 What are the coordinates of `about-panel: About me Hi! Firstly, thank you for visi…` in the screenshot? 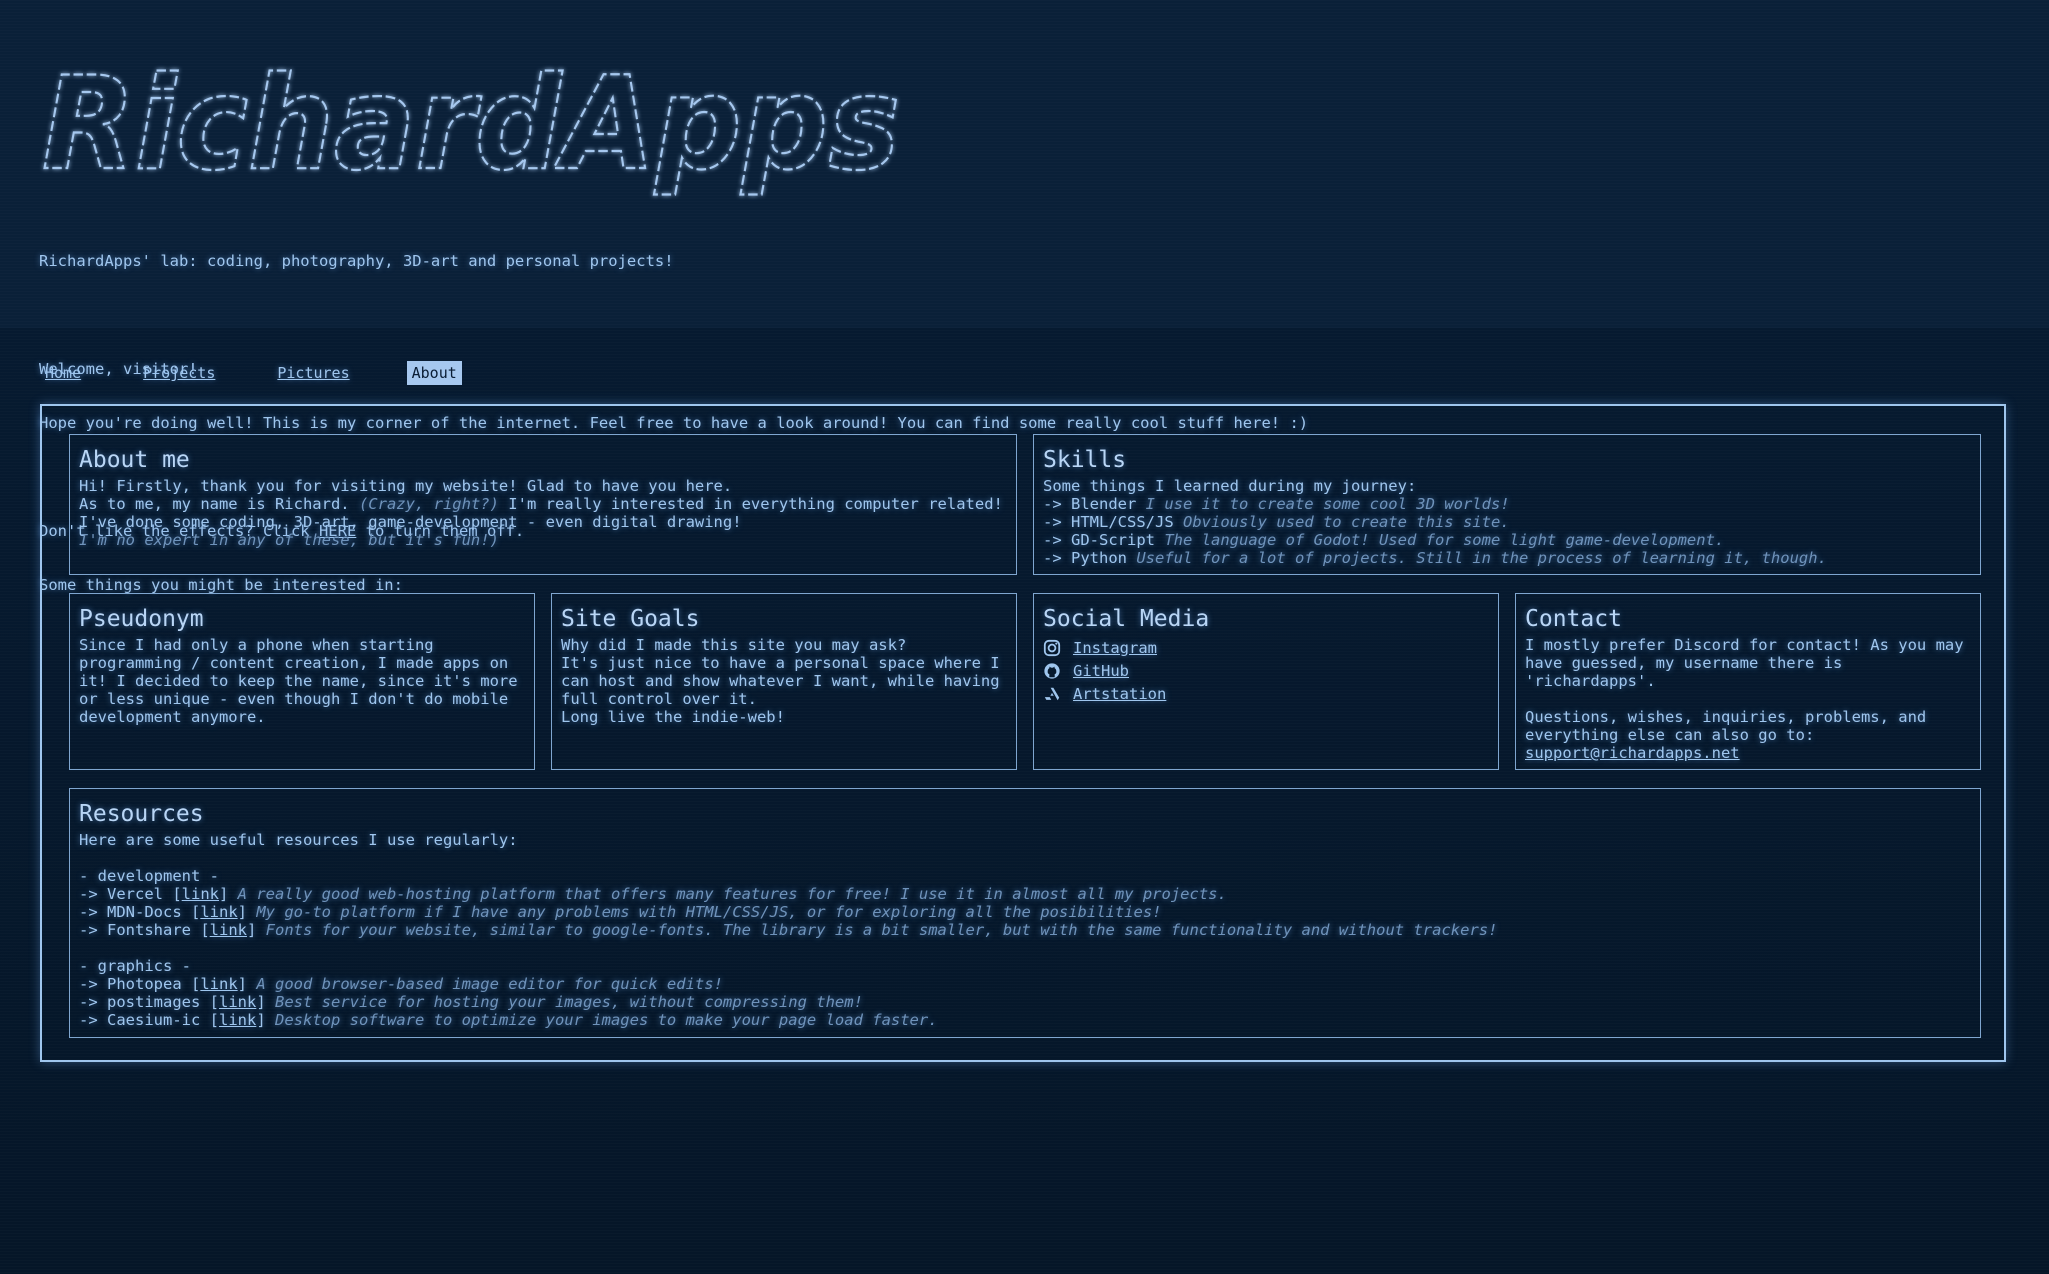 It's located at (543, 504).